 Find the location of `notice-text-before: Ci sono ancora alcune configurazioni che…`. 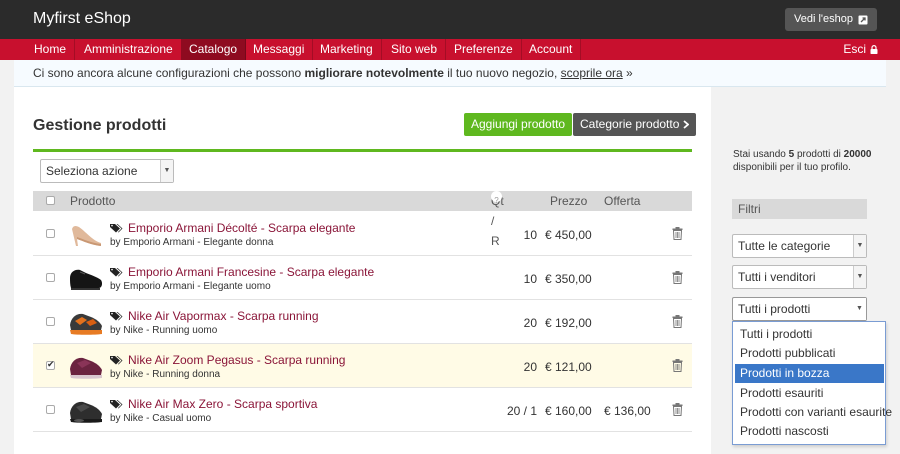

notice-text-before: Ci sono ancora alcune configurazioni che… is located at coordinates (167, 73).